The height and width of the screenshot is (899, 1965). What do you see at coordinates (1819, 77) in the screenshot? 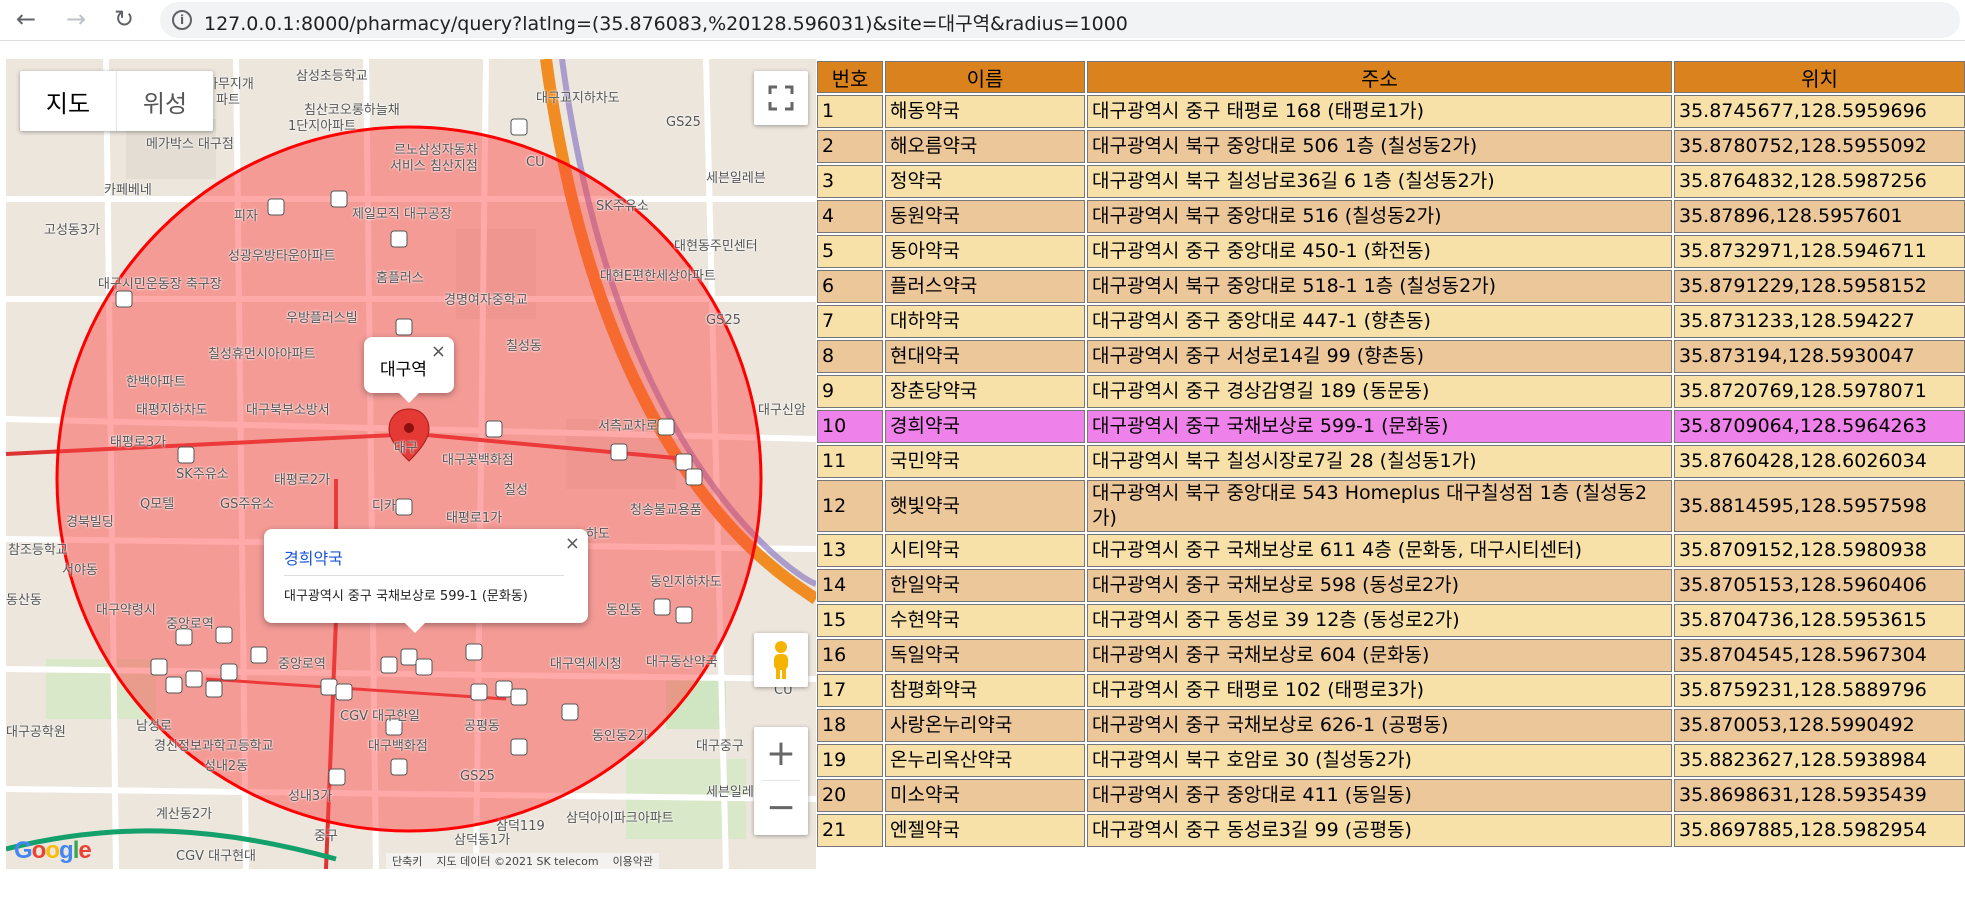
I see `header-location: 위치` at bounding box center [1819, 77].